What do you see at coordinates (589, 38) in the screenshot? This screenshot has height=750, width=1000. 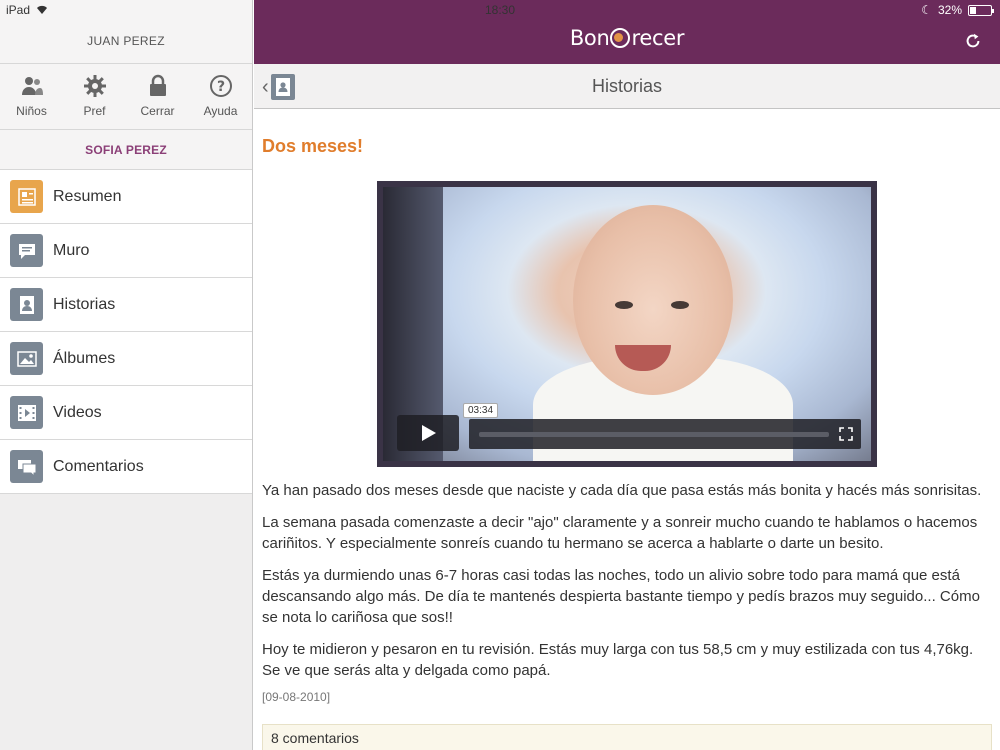 I see `logo-text-left: Bon` at bounding box center [589, 38].